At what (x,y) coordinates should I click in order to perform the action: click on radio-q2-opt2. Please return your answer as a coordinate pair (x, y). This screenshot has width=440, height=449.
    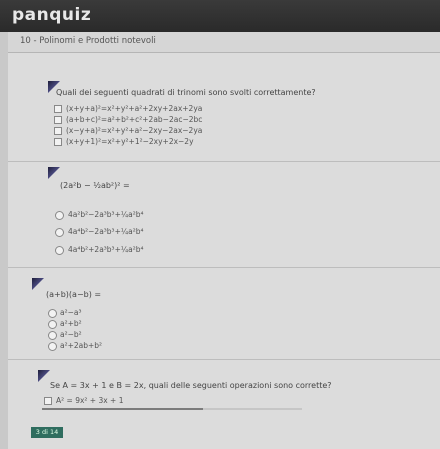
    Looking at the image, I should click on (59, 232).